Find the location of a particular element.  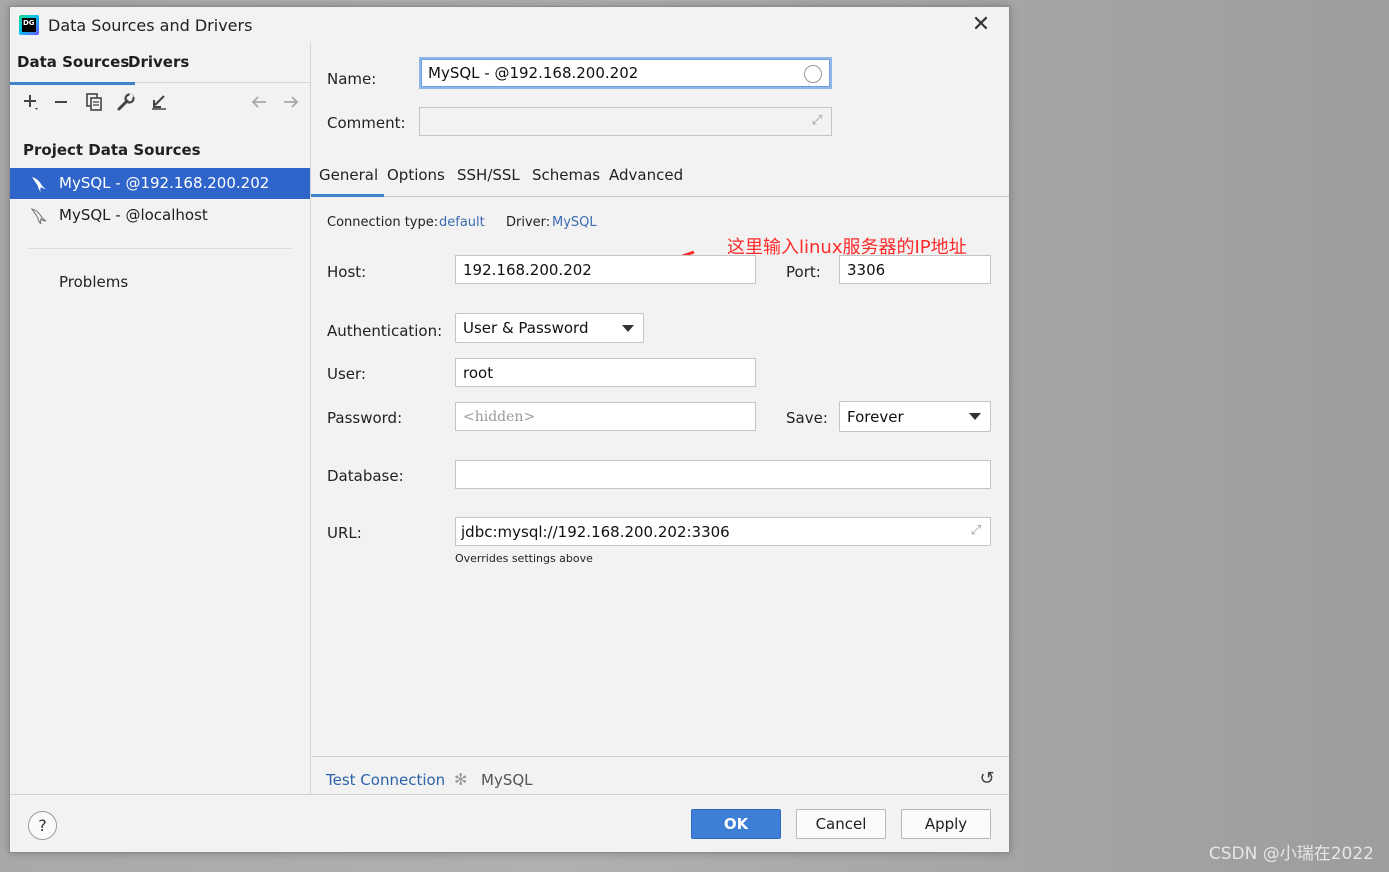

data-source-item: MySQL - @localhost is located at coordinates (160, 215).